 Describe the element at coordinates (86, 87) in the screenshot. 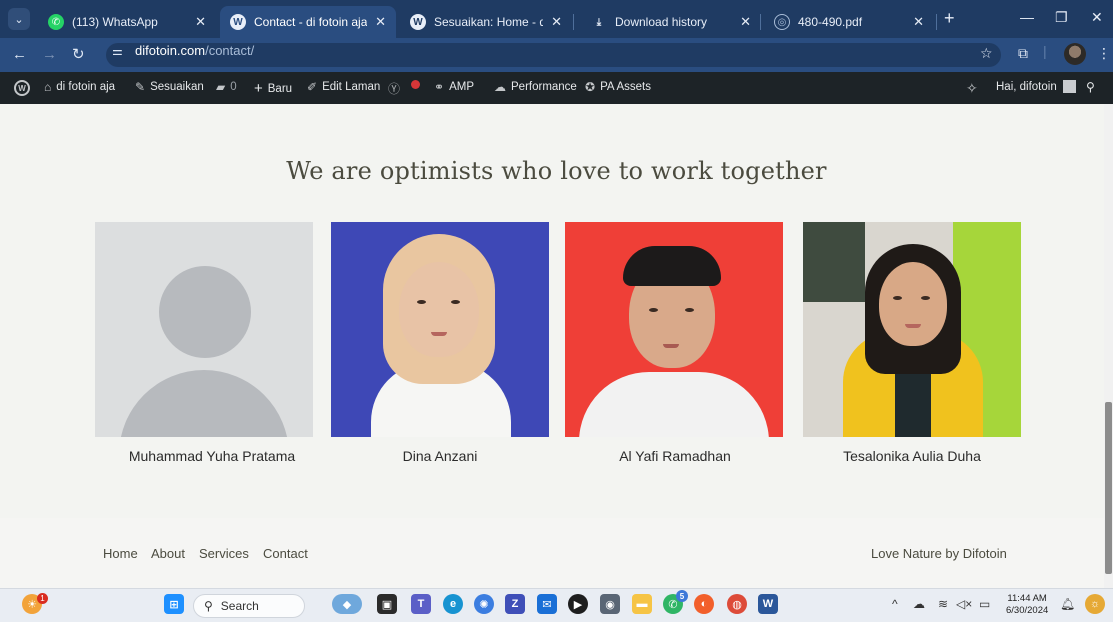

I see `admin-site-name-label: di fotoin aja` at that location.